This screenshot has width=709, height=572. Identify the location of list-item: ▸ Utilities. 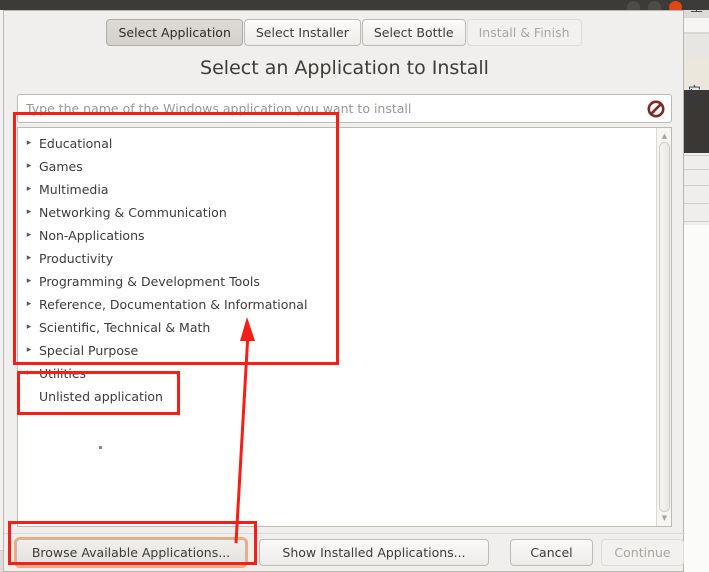
(337, 373).